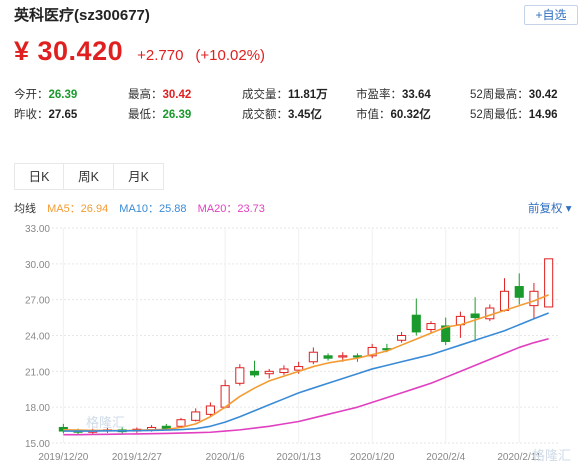  What do you see at coordinates (551, 15) in the screenshot?
I see `add-to-watchlist-button: +自选` at bounding box center [551, 15].